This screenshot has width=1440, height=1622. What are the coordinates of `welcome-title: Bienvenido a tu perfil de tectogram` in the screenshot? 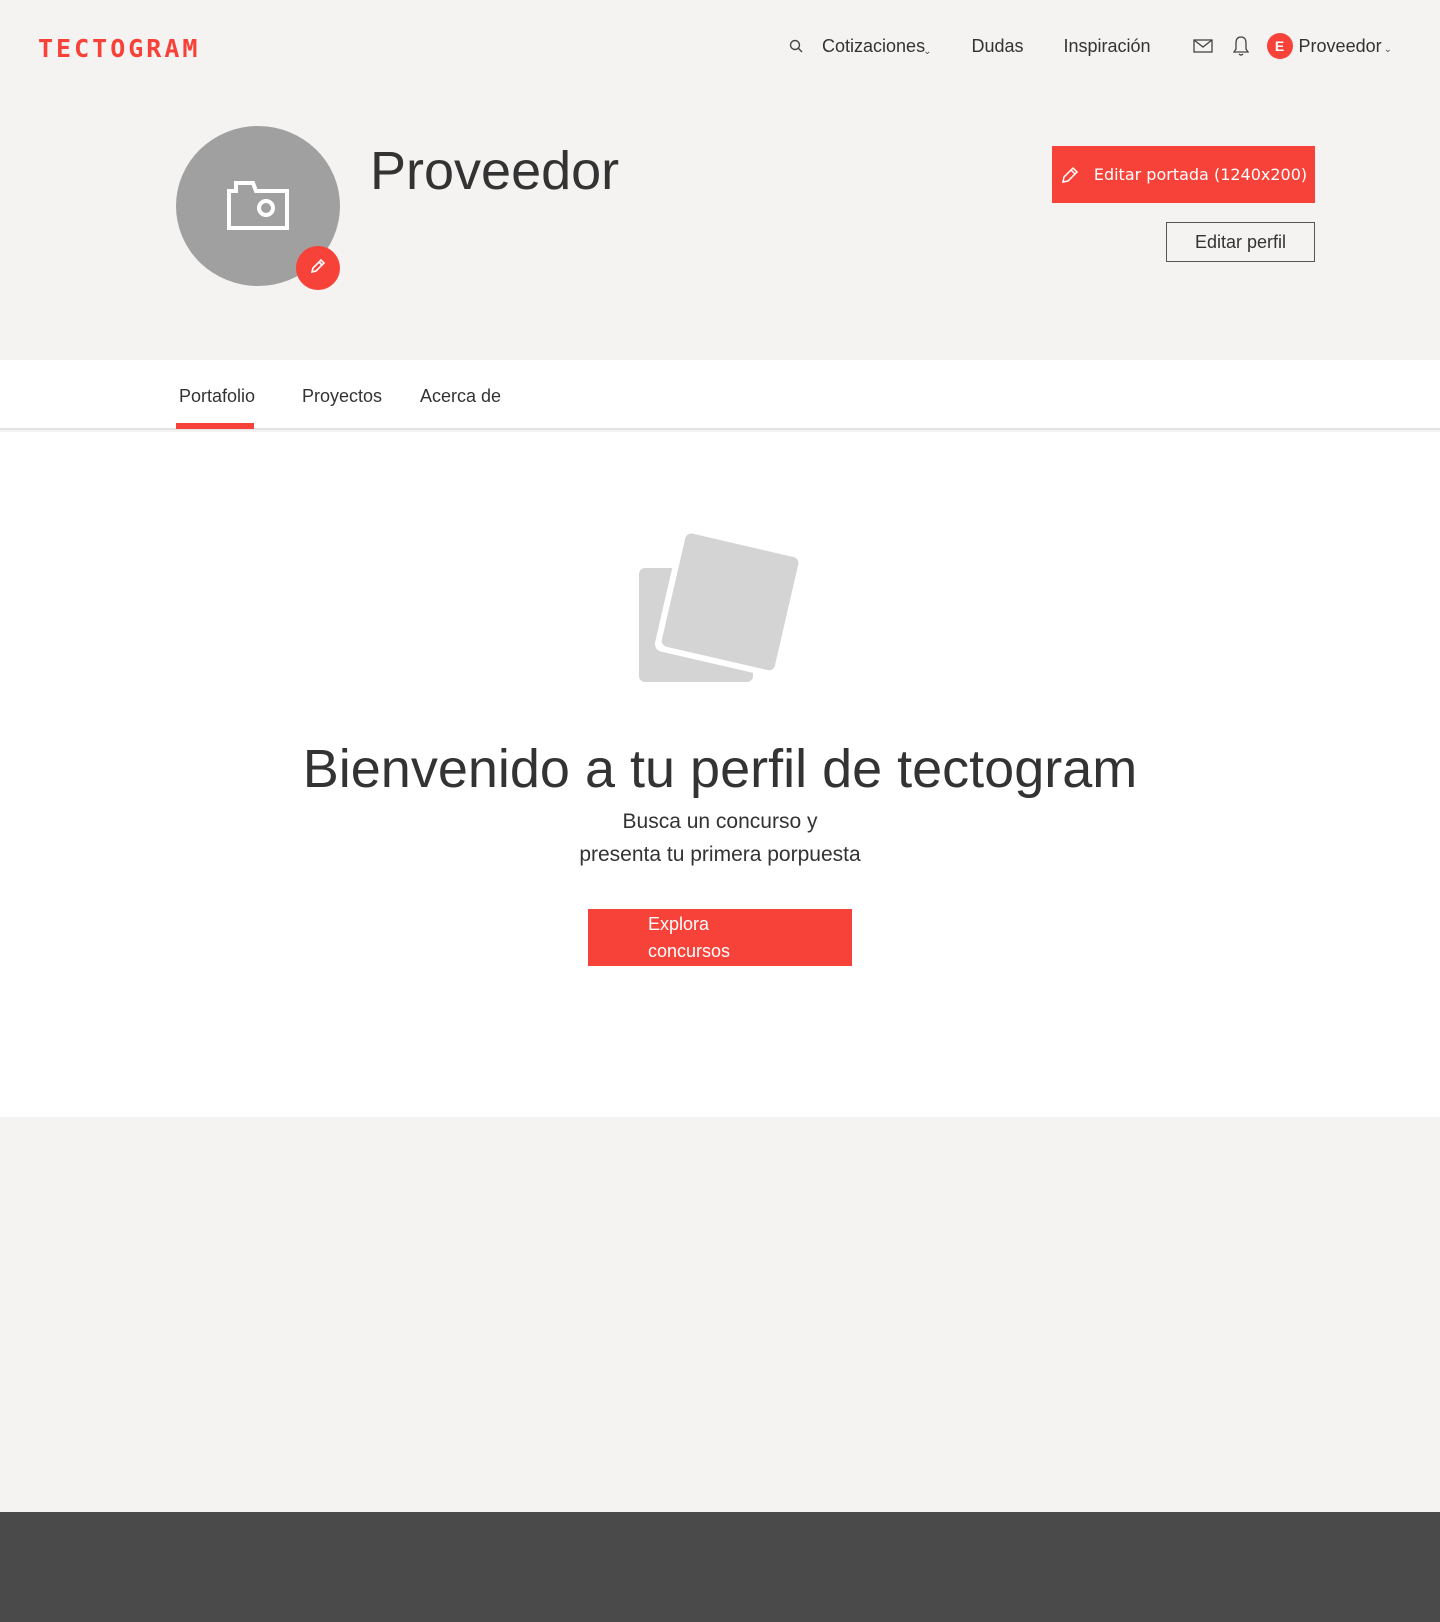 It's located at (720, 769).